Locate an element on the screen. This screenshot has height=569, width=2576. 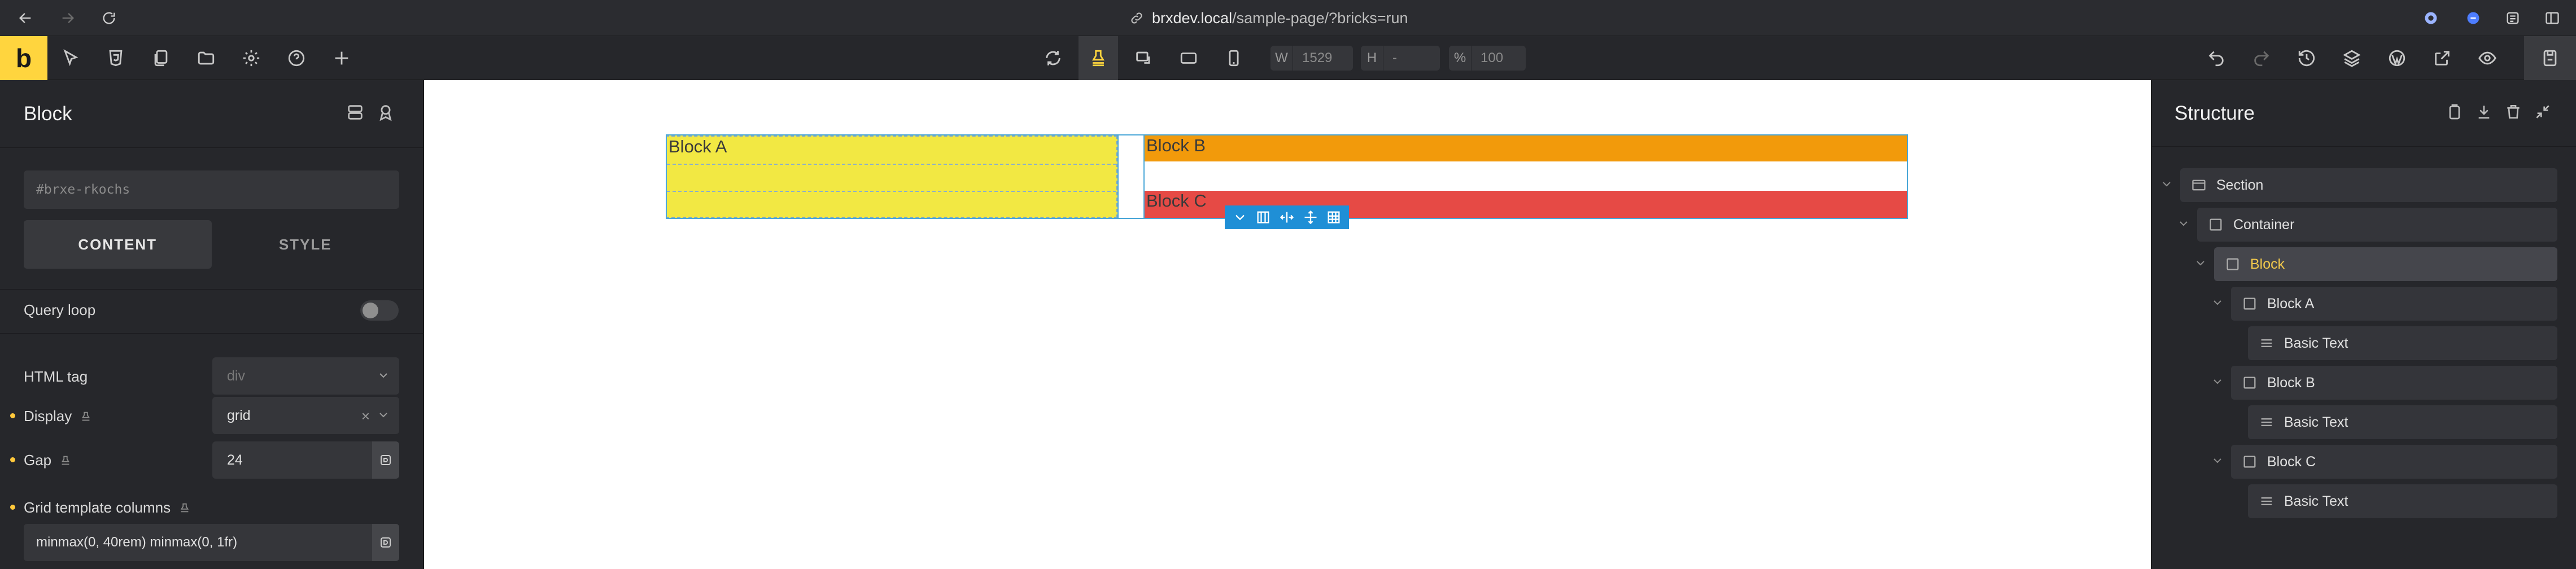
breakpoint-mobile-icon is located at coordinates (1234, 58).